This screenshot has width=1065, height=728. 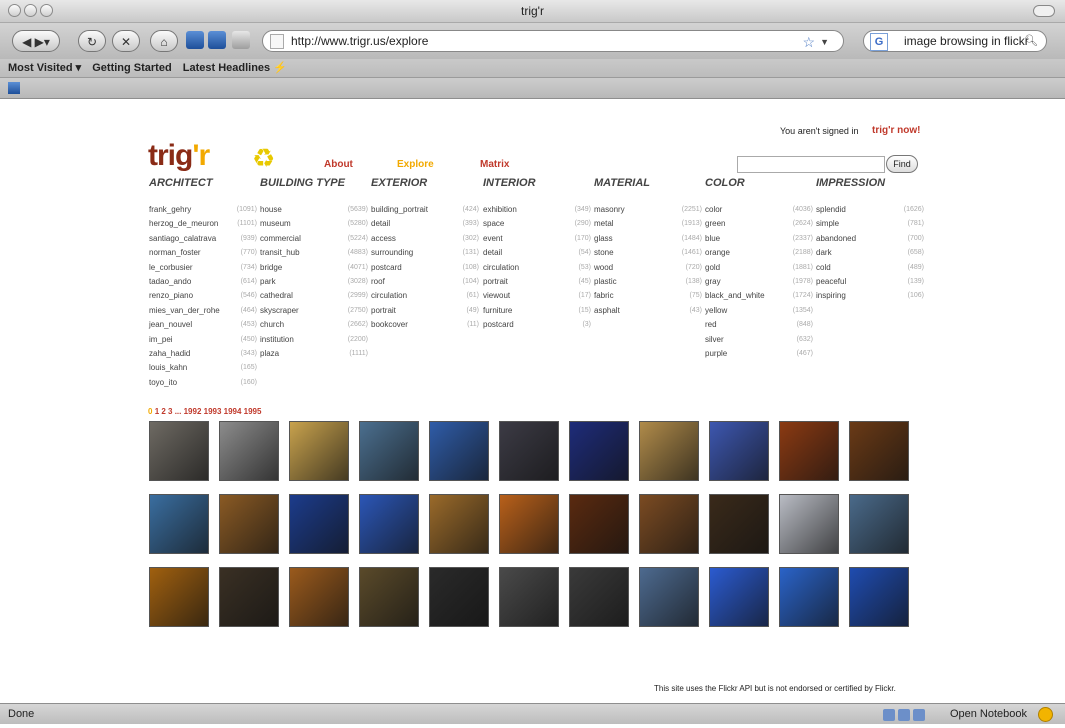 I want to click on smiley-icon, so click(x=1045, y=714).